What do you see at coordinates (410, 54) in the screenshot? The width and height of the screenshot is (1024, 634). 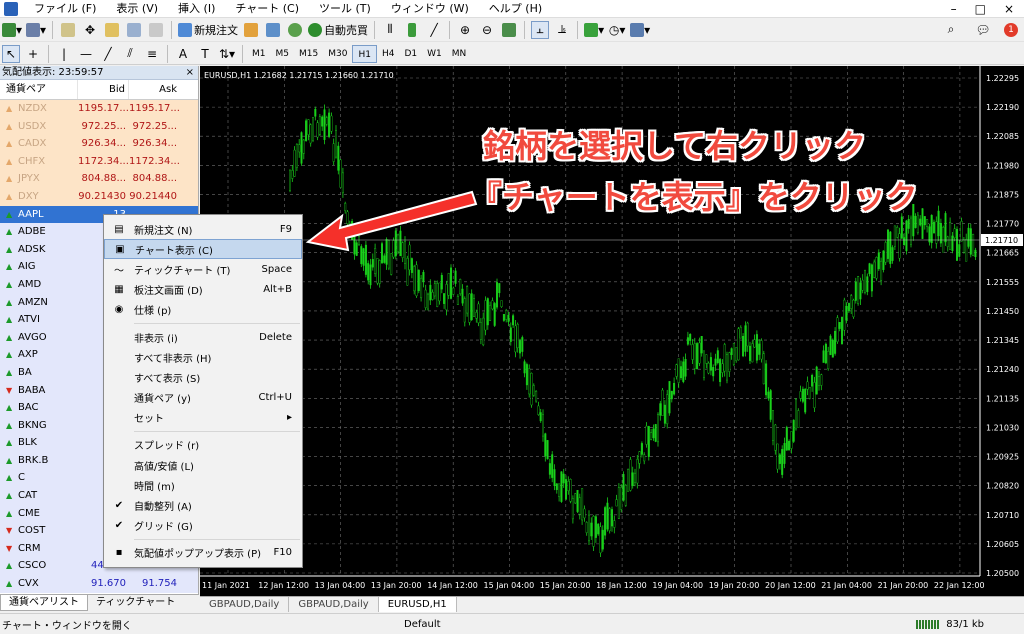 I see `timeframe-d1: D1` at bounding box center [410, 54].